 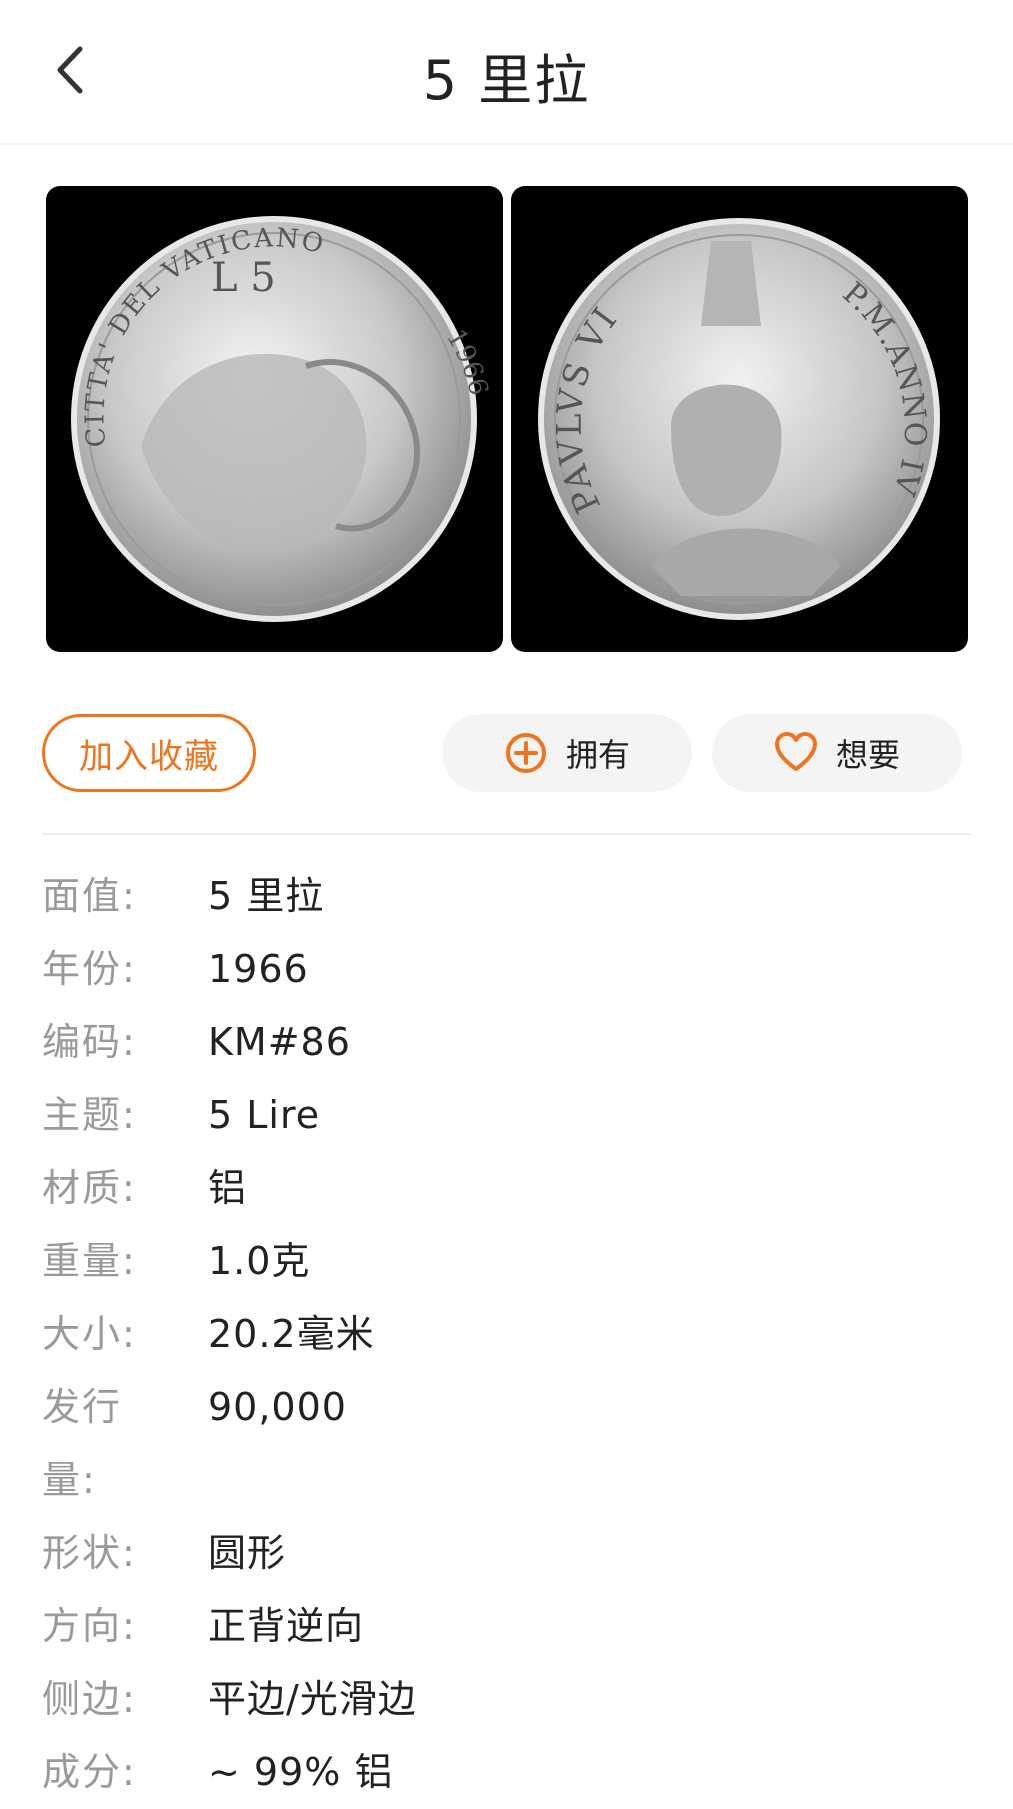 What do you see at coordinates (507, 1626) in the screenshot?
I see `detail-row-orientation: 方向: 正背逆向` at bounding box center [507, 1626].